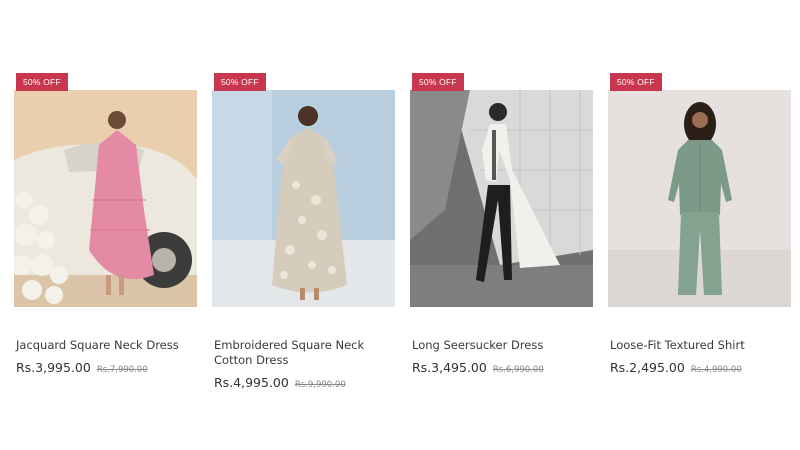 Image resolution: width=800 pixels, height=450 pixels. I want to click on product-name: Embroidered Square Neck Cotton Dress, so click(304, 353).